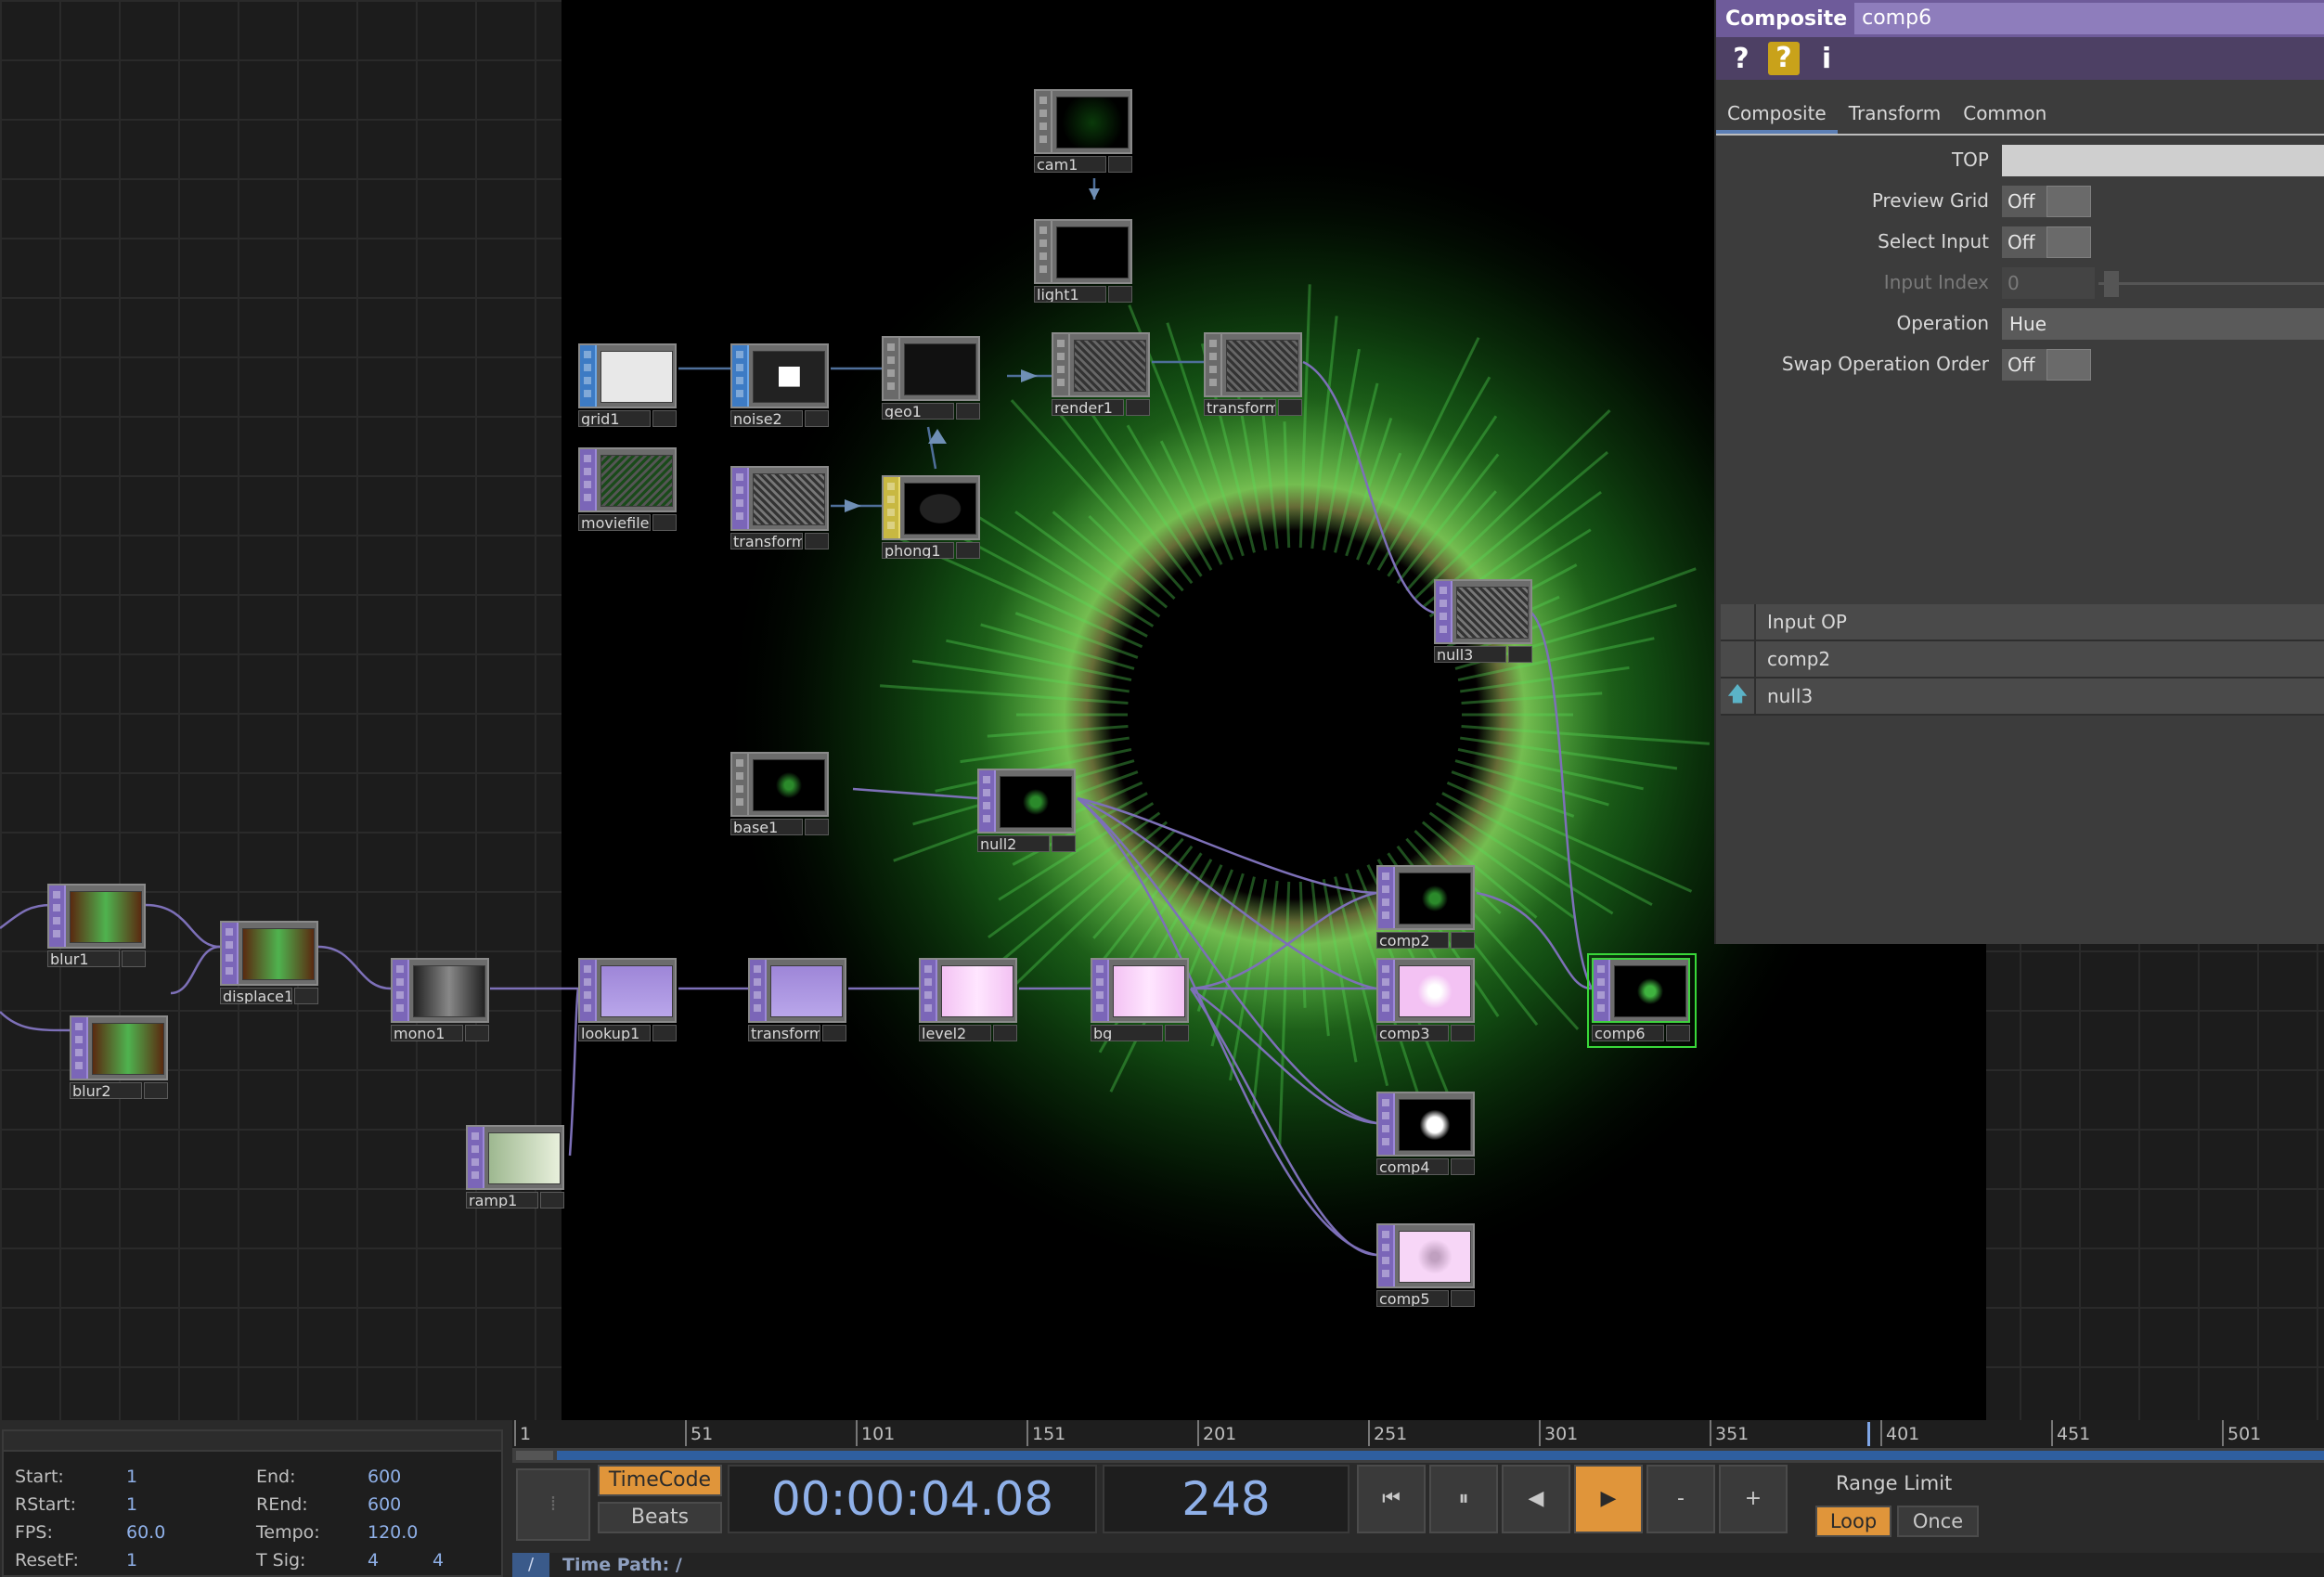  Describe the element at coordinates (1938, 1521) in the screenshot. I see `once-button: Once` at that location.